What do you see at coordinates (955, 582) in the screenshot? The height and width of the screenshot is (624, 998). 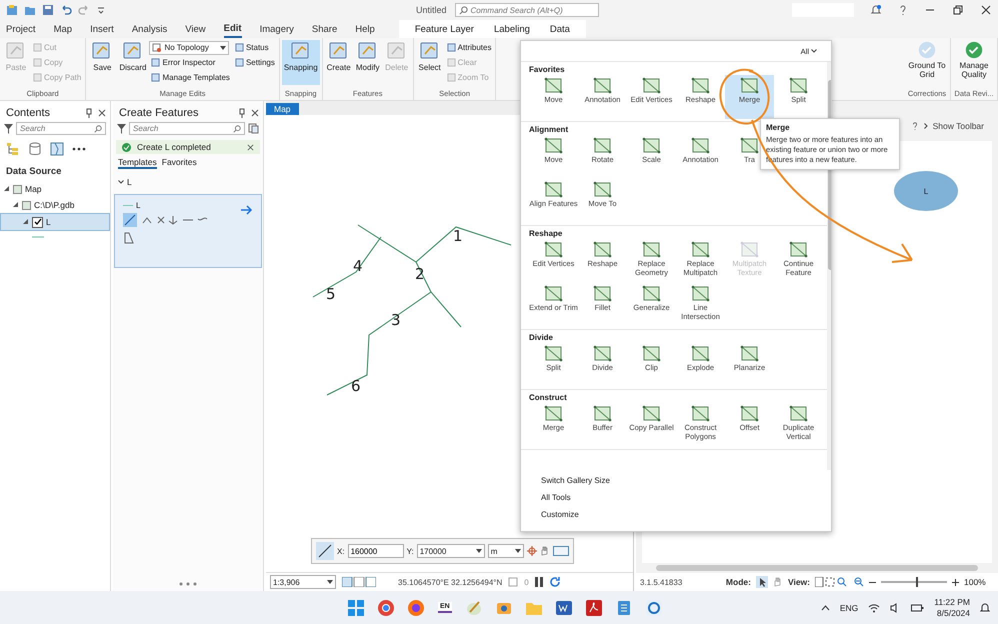 I see `plus-icon` at bounding box center [955, 582].